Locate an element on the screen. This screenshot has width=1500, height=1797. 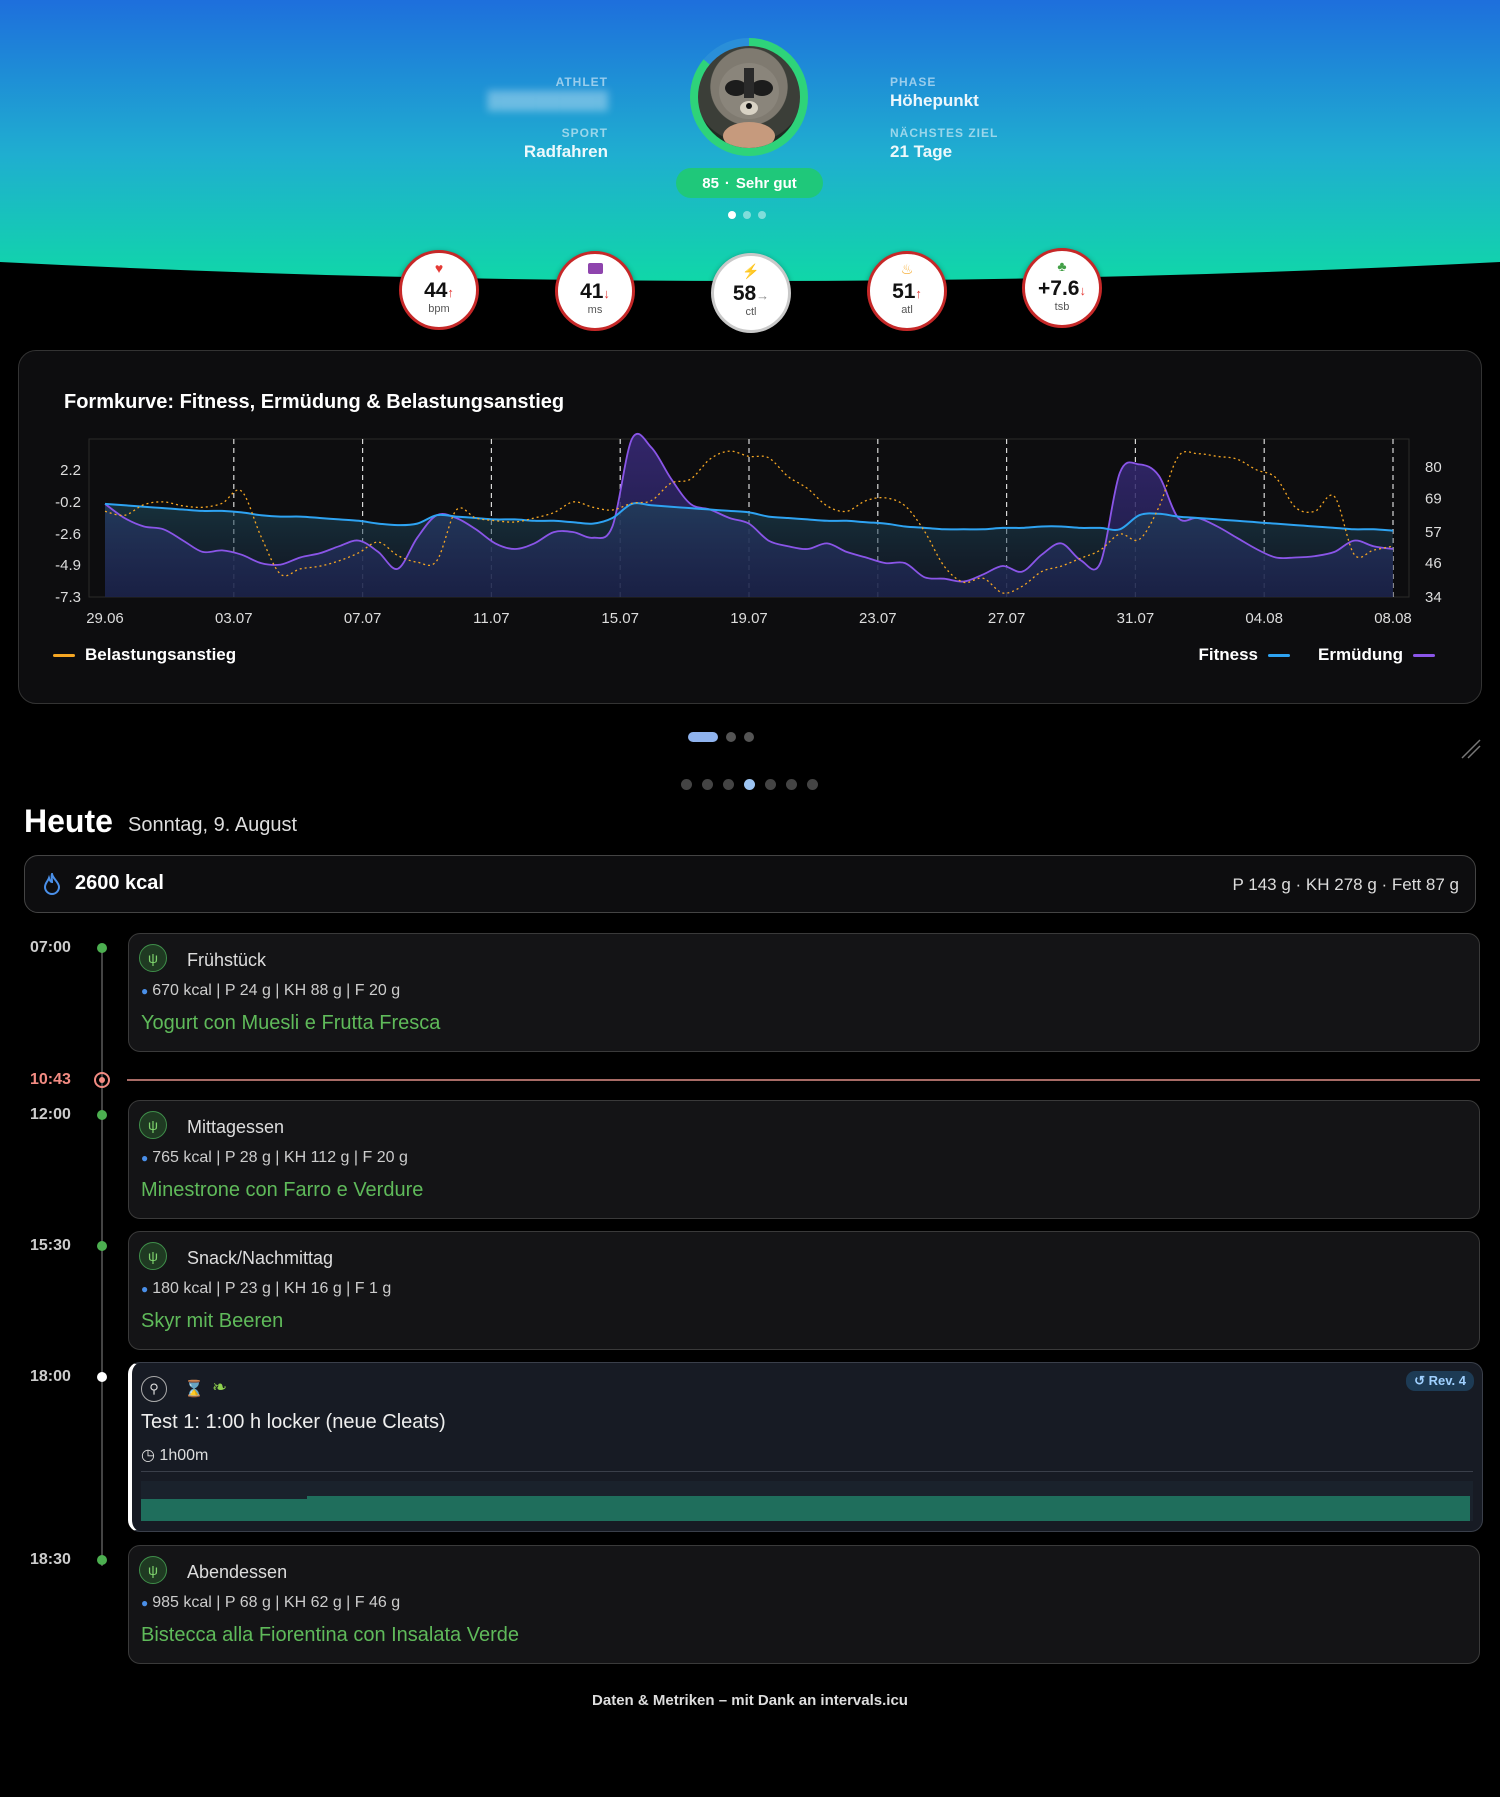
meal-dish: Yogurt con Muesli e Frutta Fresca is located at coordinates (290, 1023).